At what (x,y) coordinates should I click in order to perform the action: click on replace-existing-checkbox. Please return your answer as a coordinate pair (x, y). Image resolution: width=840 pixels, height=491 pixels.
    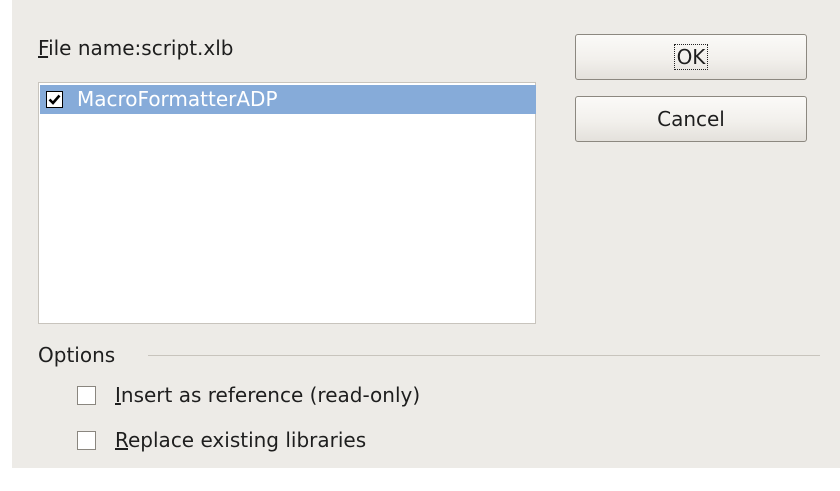
    Looking at the image, I should click on (86, 440).